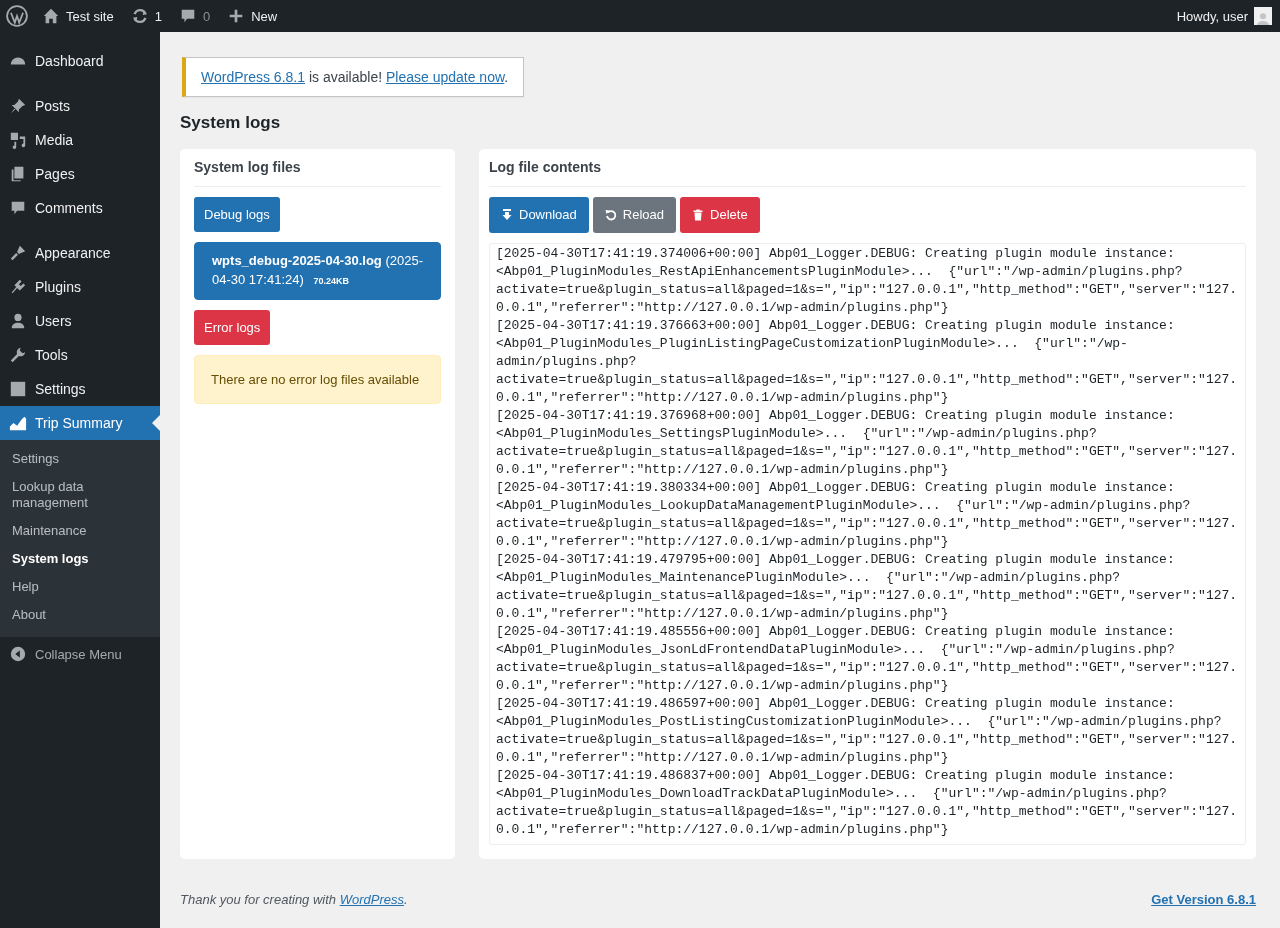  Describe the element at coordinates (80, 61) in the screenshot. I see `menu-item: Dashboard` at that location.